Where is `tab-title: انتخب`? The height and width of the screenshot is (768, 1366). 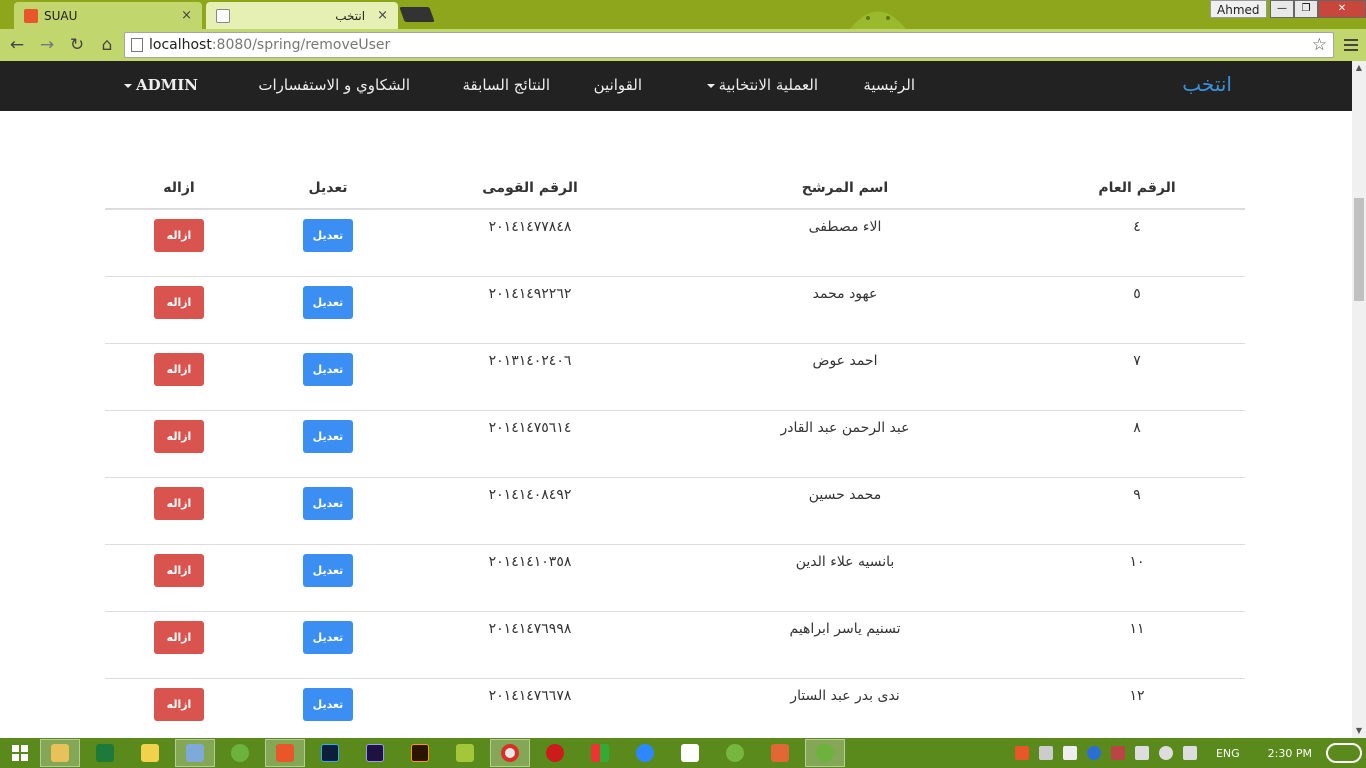 tab-title: انتخب is located at coordinates (350, 15).